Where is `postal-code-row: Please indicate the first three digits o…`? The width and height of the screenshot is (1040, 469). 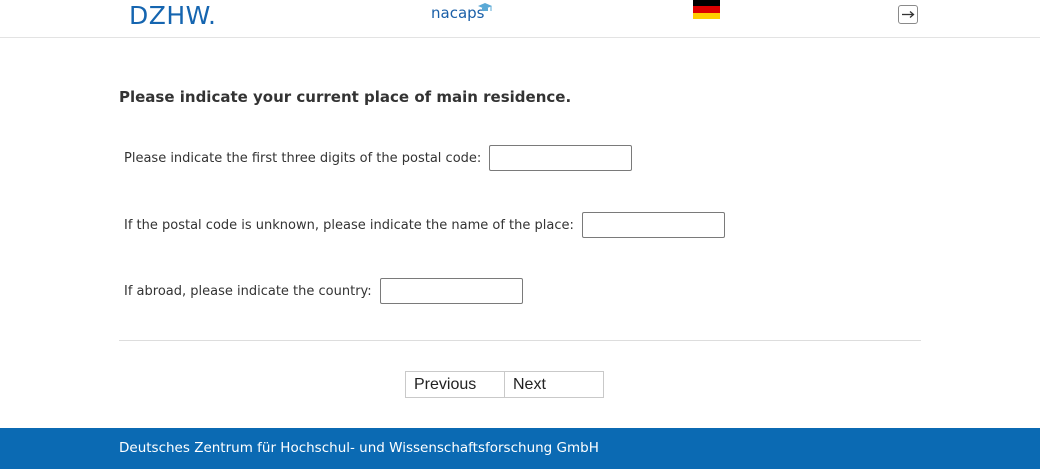 postal-code-row: Please indicate the first three digits o… is located at coordinates (378, 158).